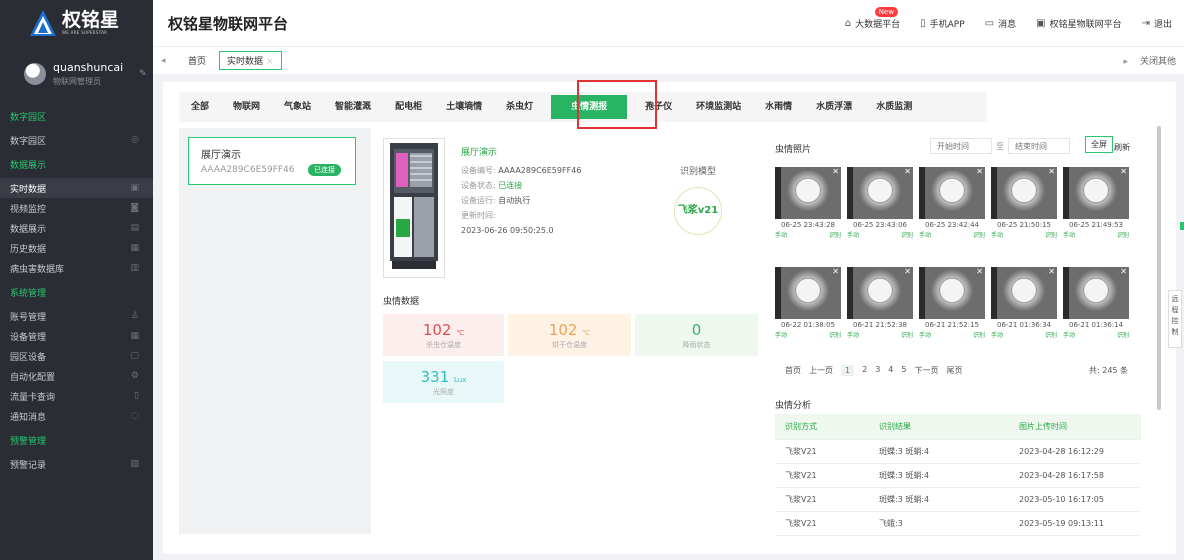  What do you see at coordinates (926, 370) in the screenshot?
I see `page-next: 下一页` at bounding box center [926, 370].